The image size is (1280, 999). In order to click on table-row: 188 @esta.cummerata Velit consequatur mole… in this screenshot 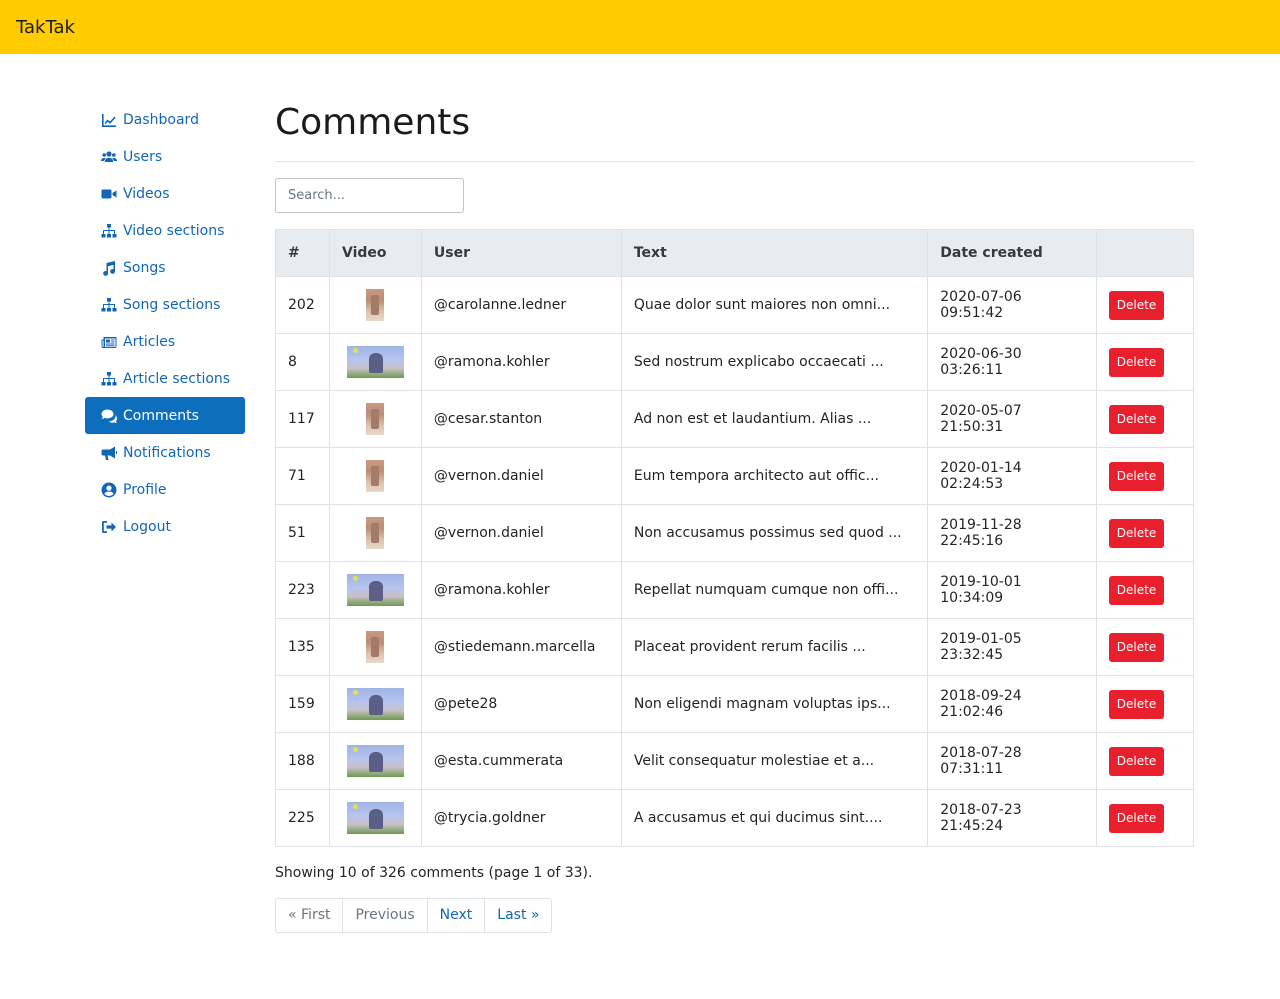, I will do `click(734, 761)`.